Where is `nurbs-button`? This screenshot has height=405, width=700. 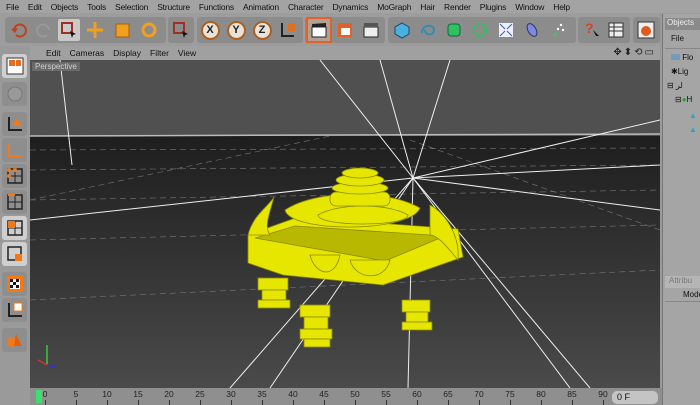
nurbs-button is located at coordinates (454, 30).